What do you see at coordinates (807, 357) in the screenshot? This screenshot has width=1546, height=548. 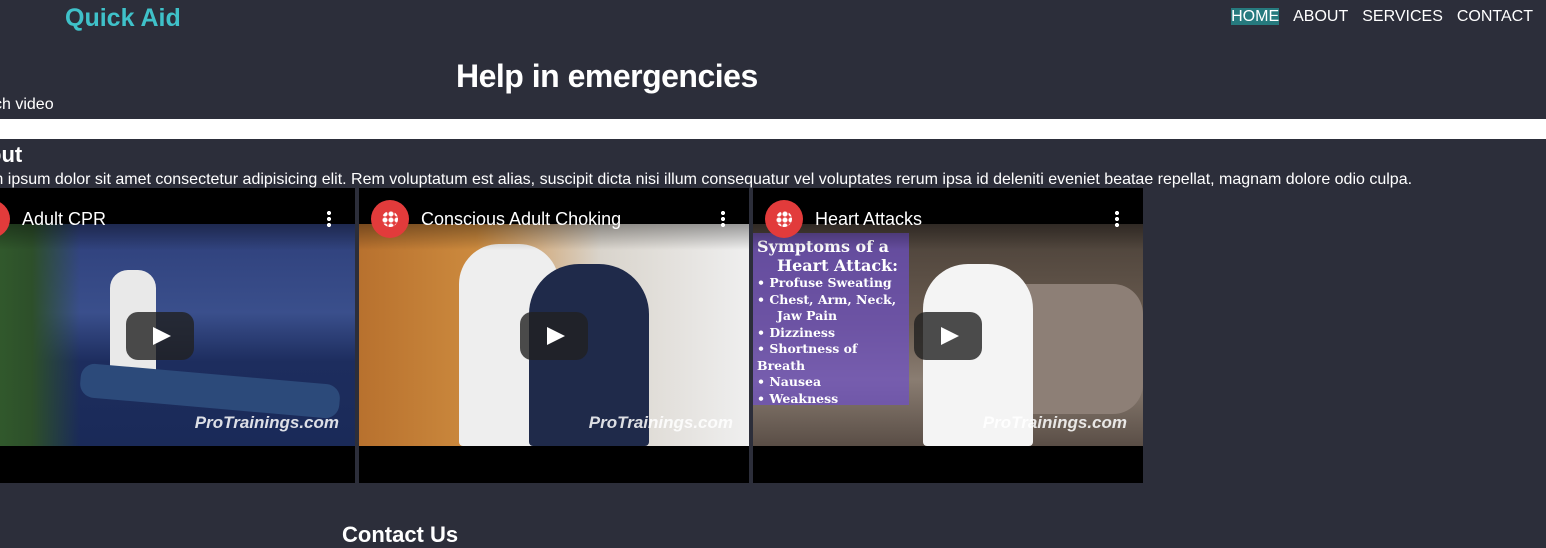 I see `symptom-item: • Shortness of Breath` at bounding box center [807, 357].